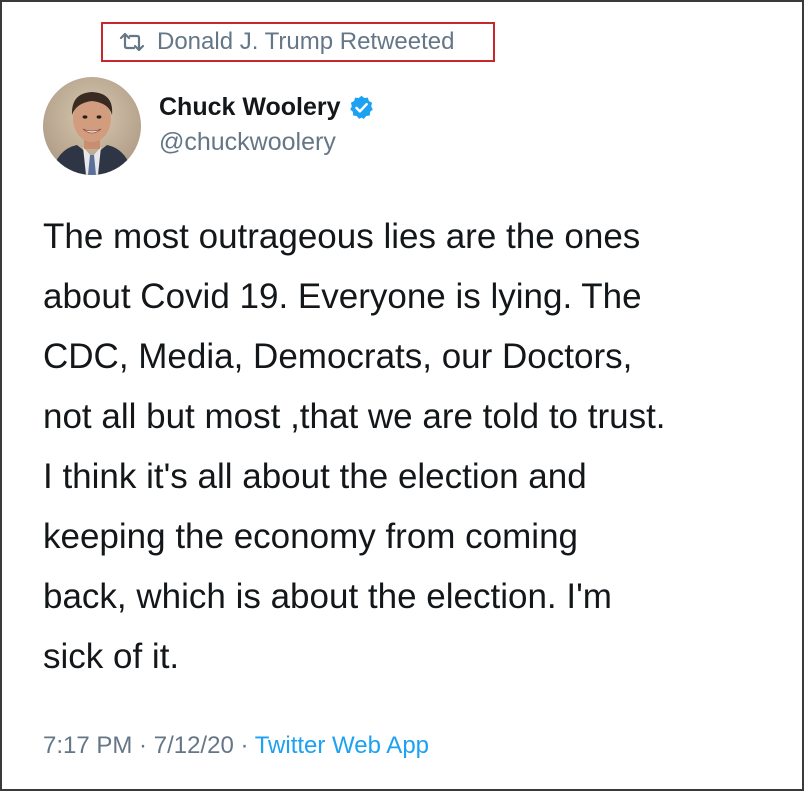 The image size is (804, 791). What do you see at coordinates (310, 536) in the screenshot?
I see `tweet-text-line: keeping the economy from coming` at bounding box center [310, 536].